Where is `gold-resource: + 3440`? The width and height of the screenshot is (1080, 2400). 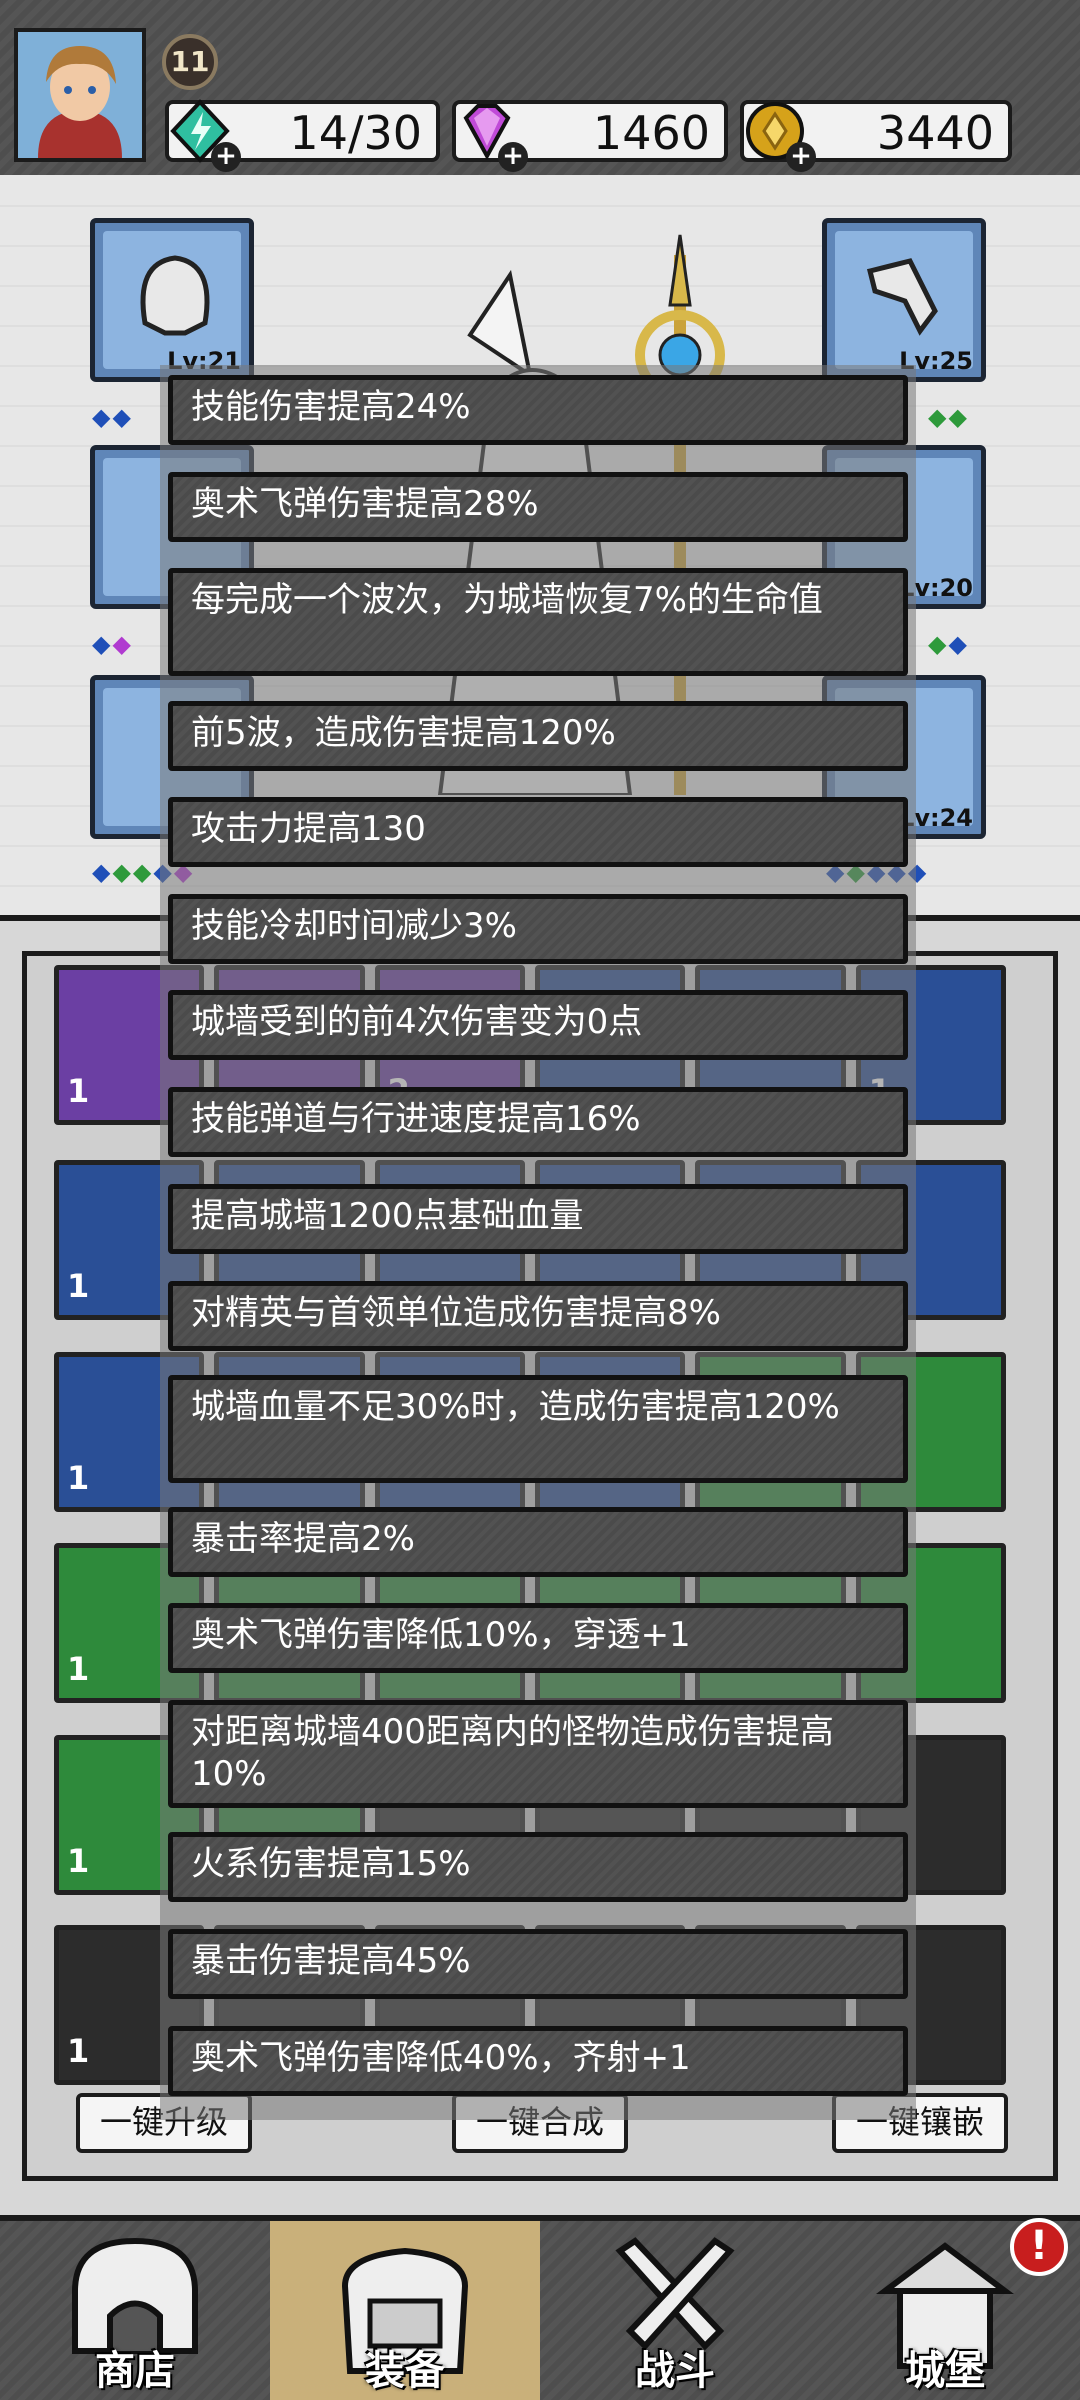
gold-resource: + 3440 is located at coordinates (876, 136).